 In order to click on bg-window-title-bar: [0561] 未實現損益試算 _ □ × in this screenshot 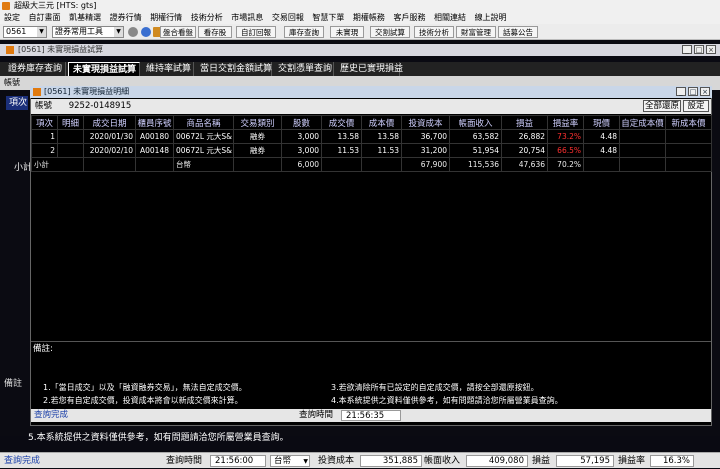, I will do `click(360, 50)`.